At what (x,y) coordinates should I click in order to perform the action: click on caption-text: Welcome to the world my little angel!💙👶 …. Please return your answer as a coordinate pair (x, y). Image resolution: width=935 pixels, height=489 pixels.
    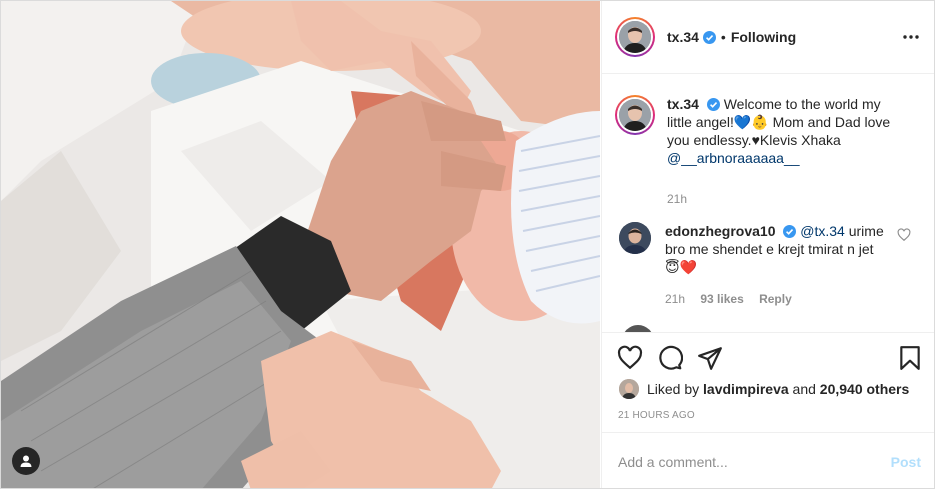
    Looking at the image, I should click on (779, 122).